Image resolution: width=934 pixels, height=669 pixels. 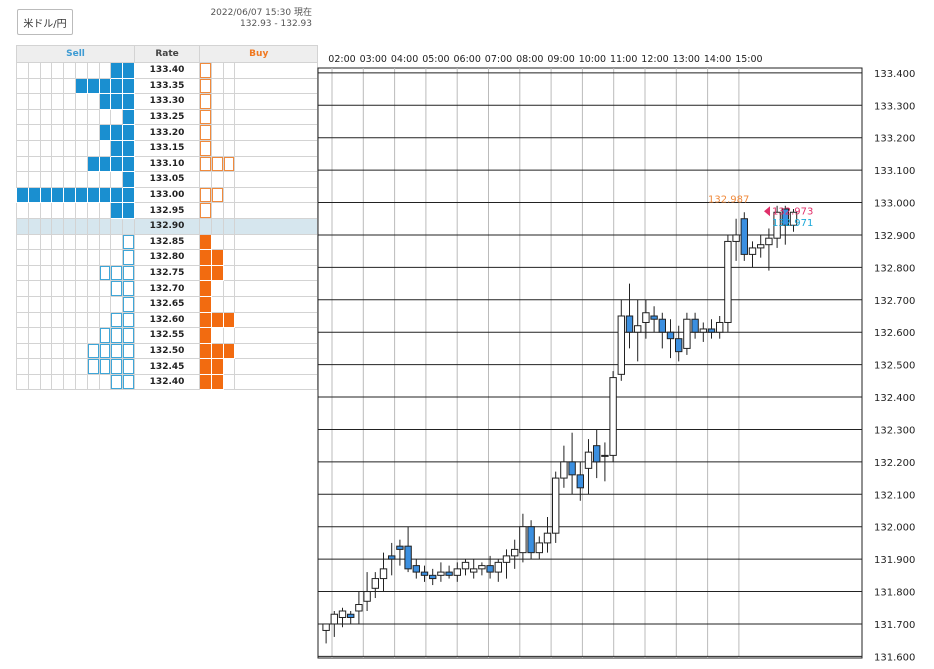 I want to click on y-tick-label: 132.500, so click(x=894, y=366).